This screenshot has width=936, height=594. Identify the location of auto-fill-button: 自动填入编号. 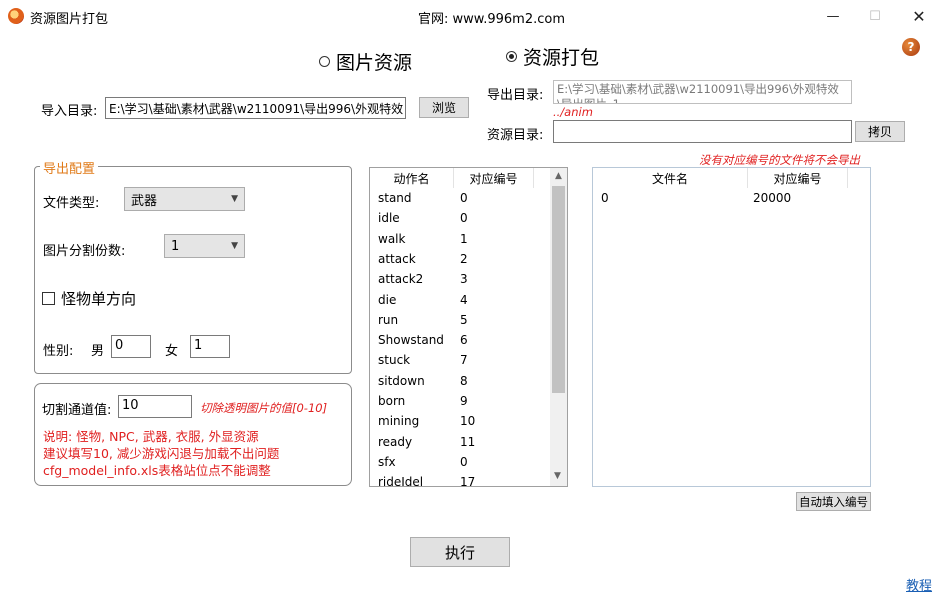
(833, 501).